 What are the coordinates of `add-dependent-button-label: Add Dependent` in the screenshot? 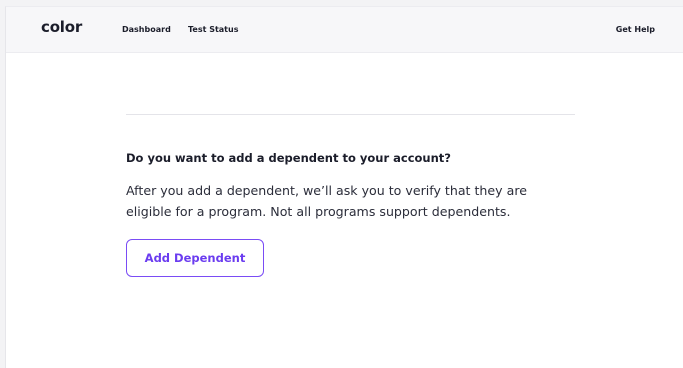 It's located at (195, 258).